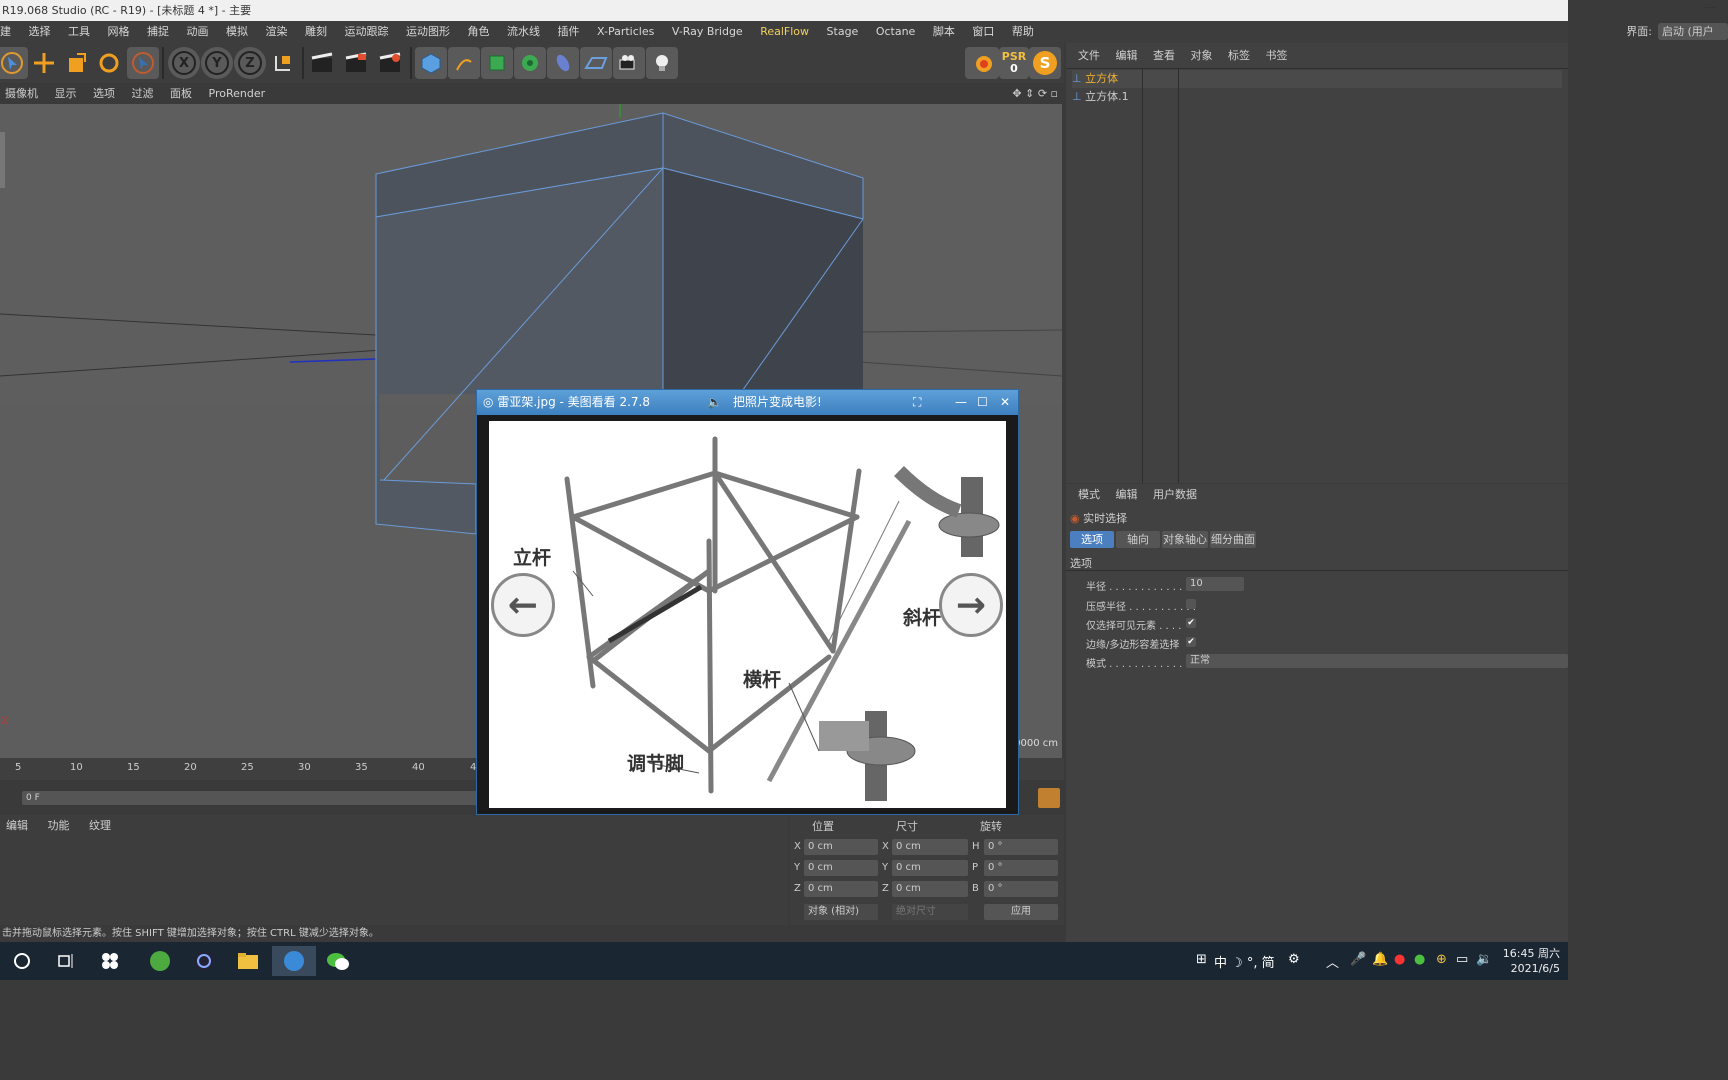 Image resolution: width=1728 pixels, height=1080 pixels. Describe the element at coordinates (59, 826) in the screenshot. I see `material-menu-item: 功能` at that location.